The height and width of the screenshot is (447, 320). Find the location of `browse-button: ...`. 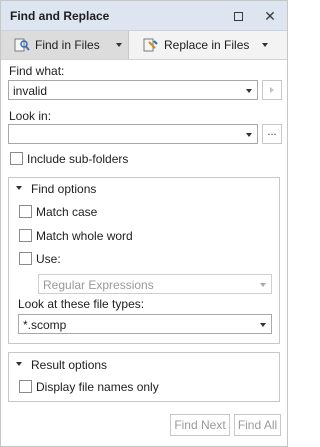

browse-button: ... is located at coordinates (272, 134).